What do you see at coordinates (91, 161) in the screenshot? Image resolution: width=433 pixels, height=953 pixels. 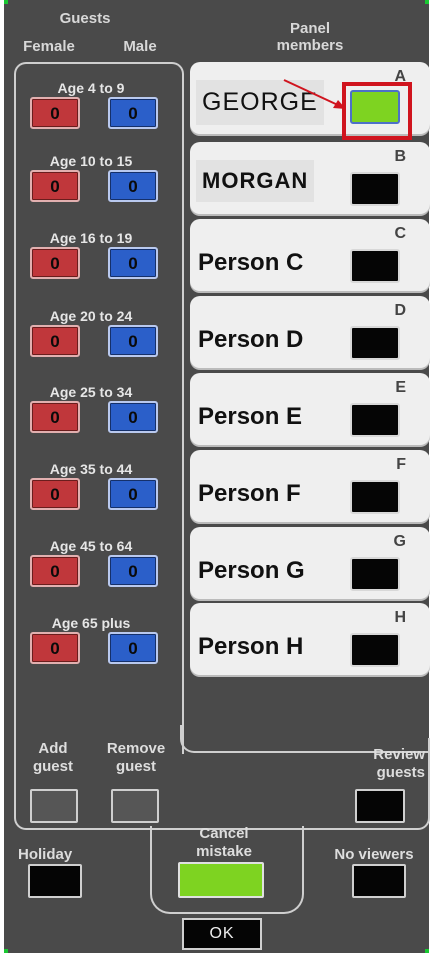 I see `age-group-label: Age 10 to 15` at bounding box center [91, 161].